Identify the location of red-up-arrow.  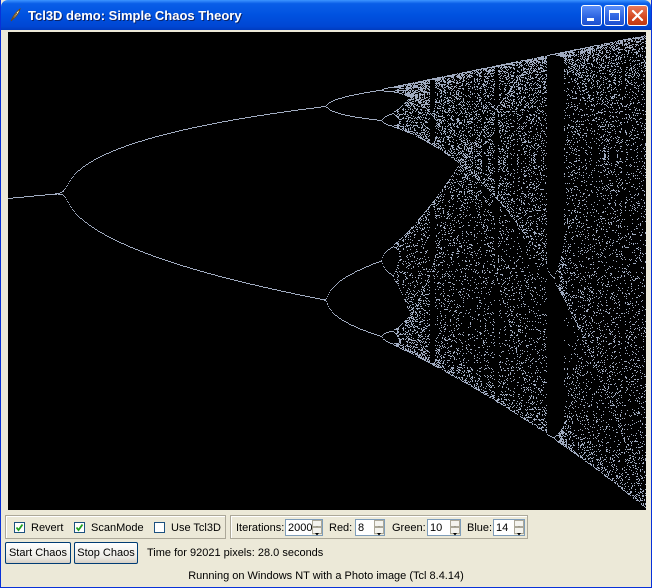
(379, 524).